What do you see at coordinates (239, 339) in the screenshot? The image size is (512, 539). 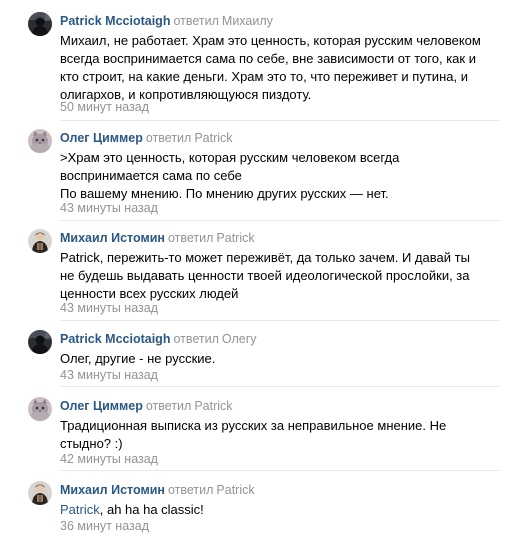 I see `reply-to-link: Олегу` at bounding box center [239, 339].